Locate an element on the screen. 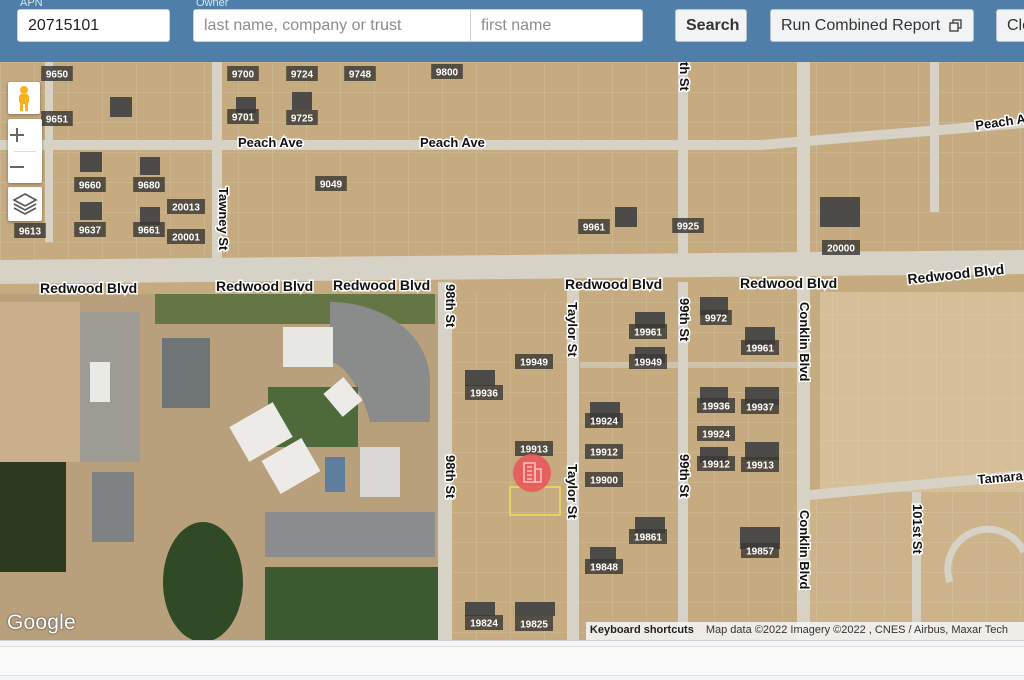 This screenshot has height=680, width=1024. parcel-number: 9049 is located at coordinates (331, 185).